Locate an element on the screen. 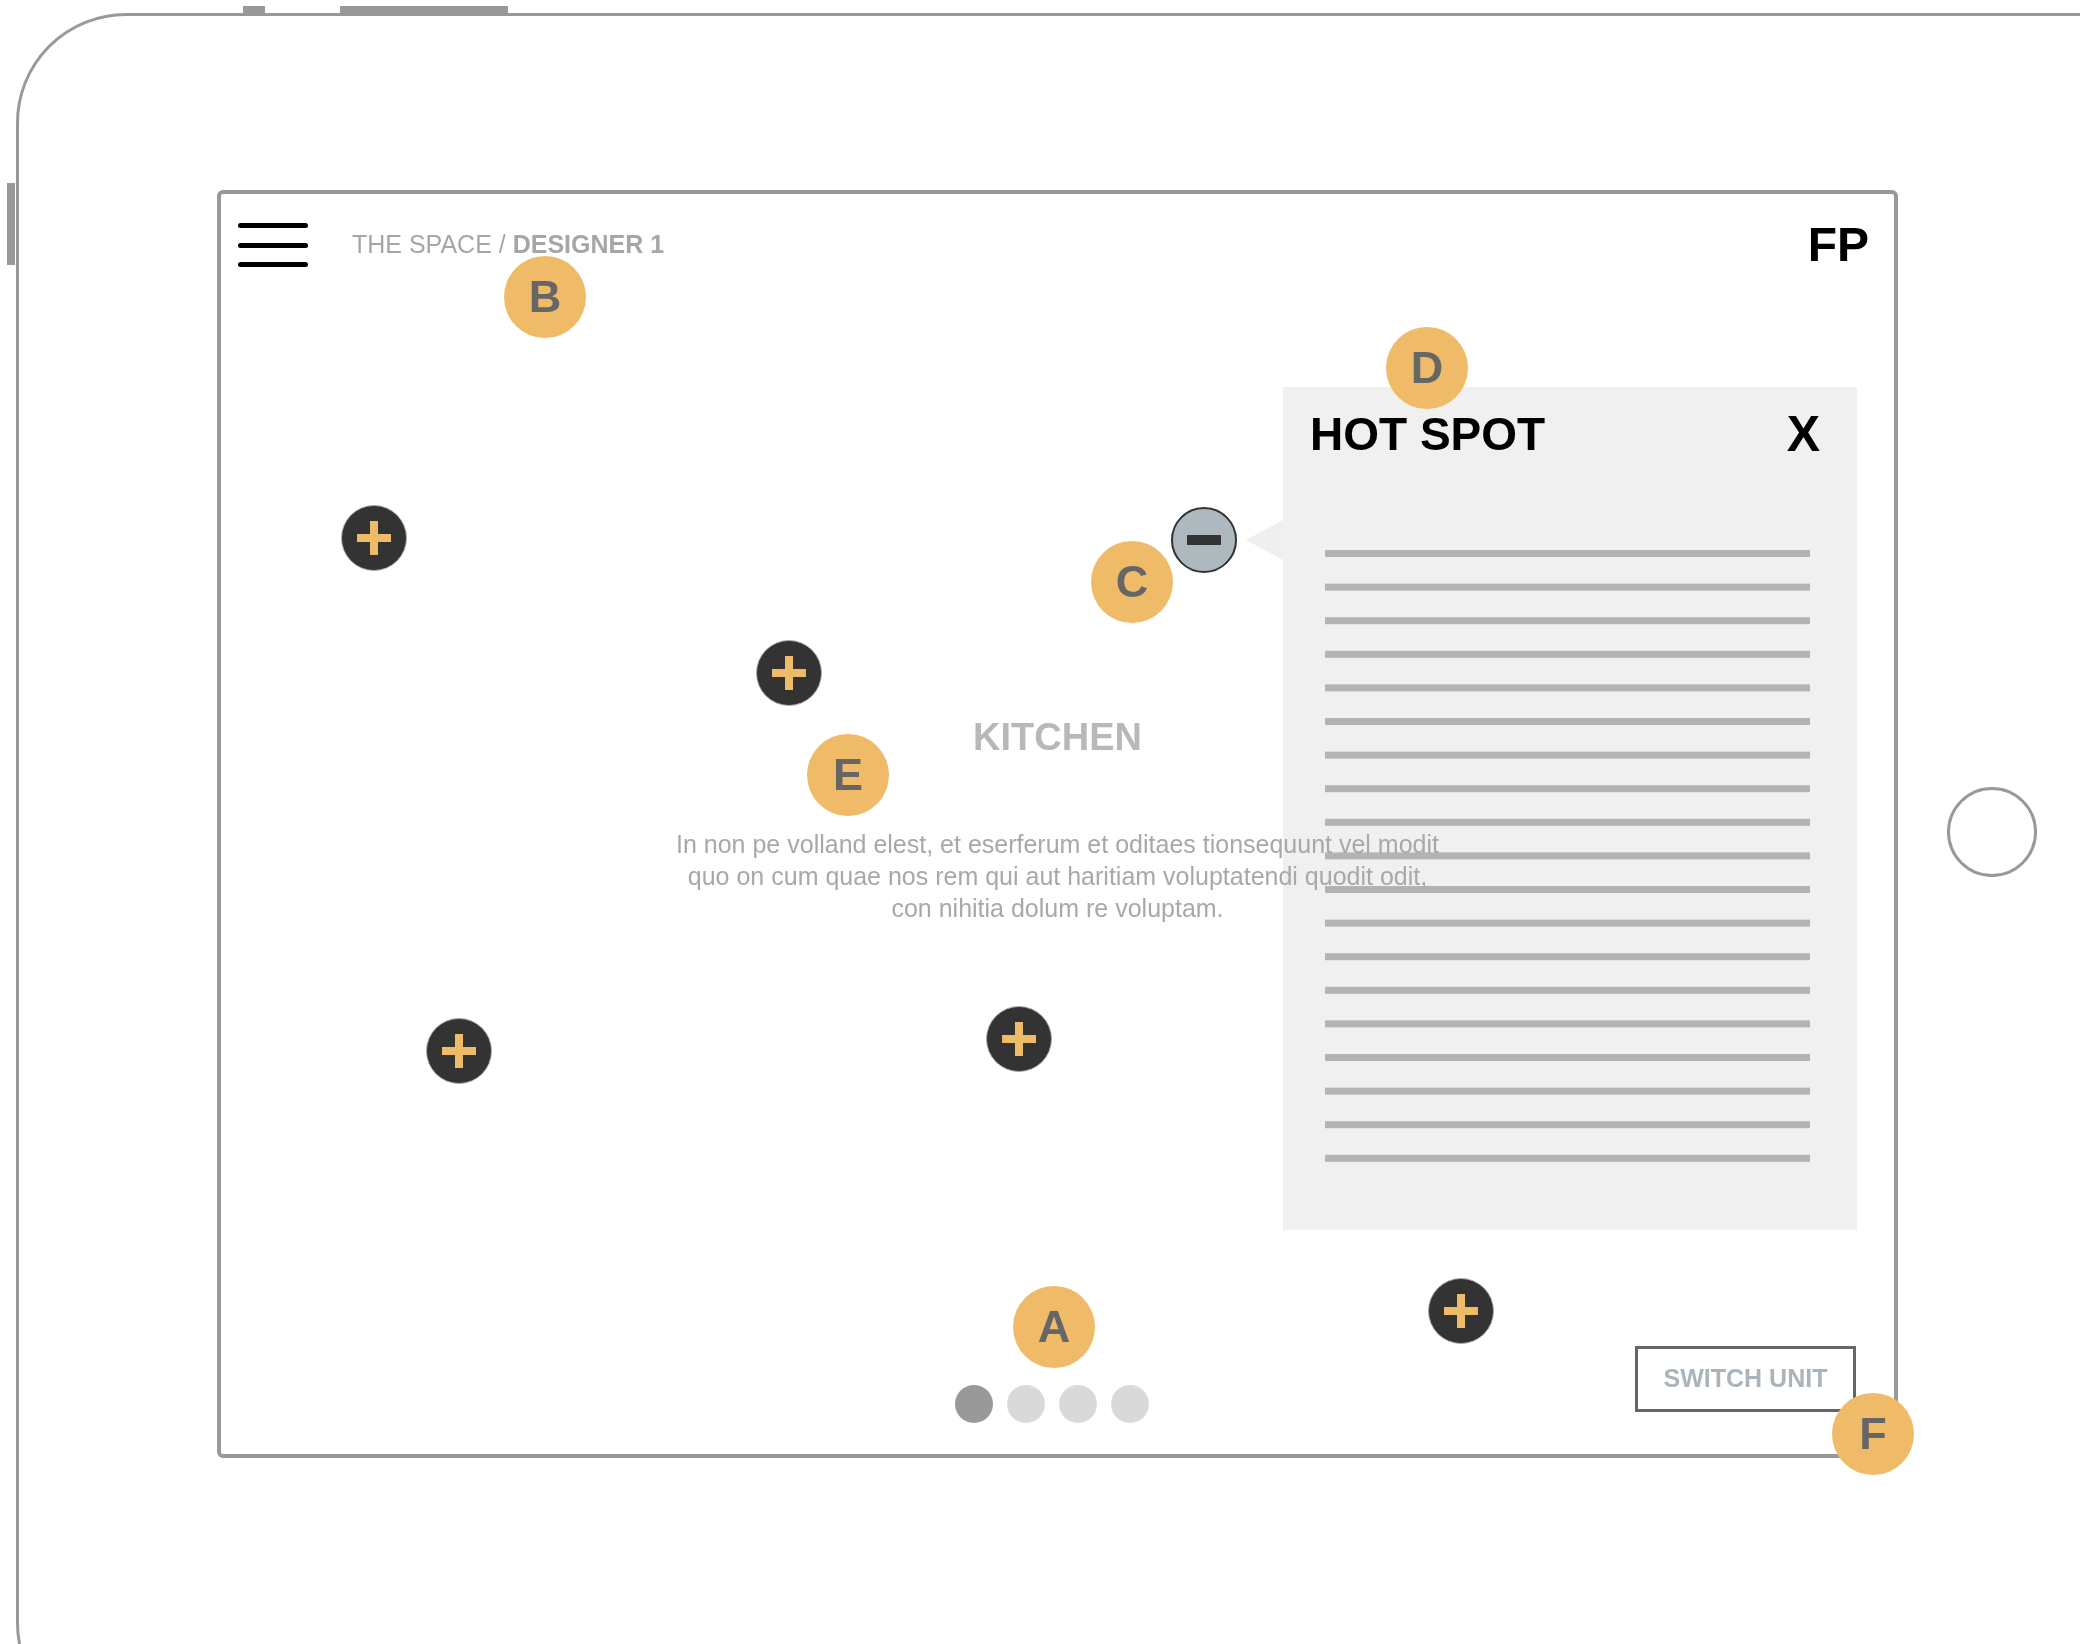 The height and width of the screenshot is (1644, 2080). menu-icon is located at coordinates (273, 245).